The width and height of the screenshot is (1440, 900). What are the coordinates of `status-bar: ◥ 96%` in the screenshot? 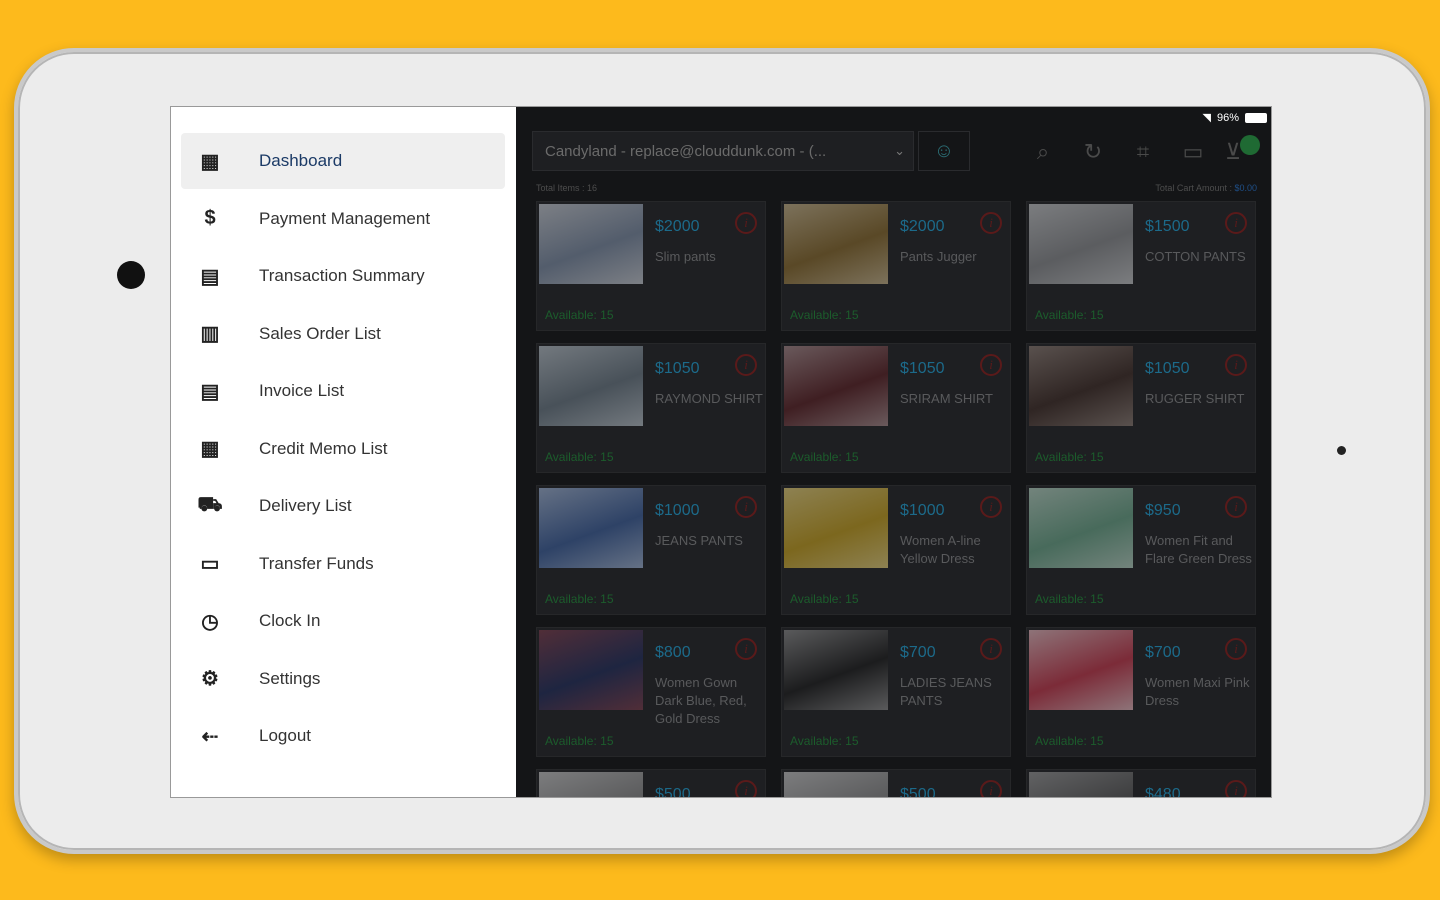 It's located at (1235, 117).